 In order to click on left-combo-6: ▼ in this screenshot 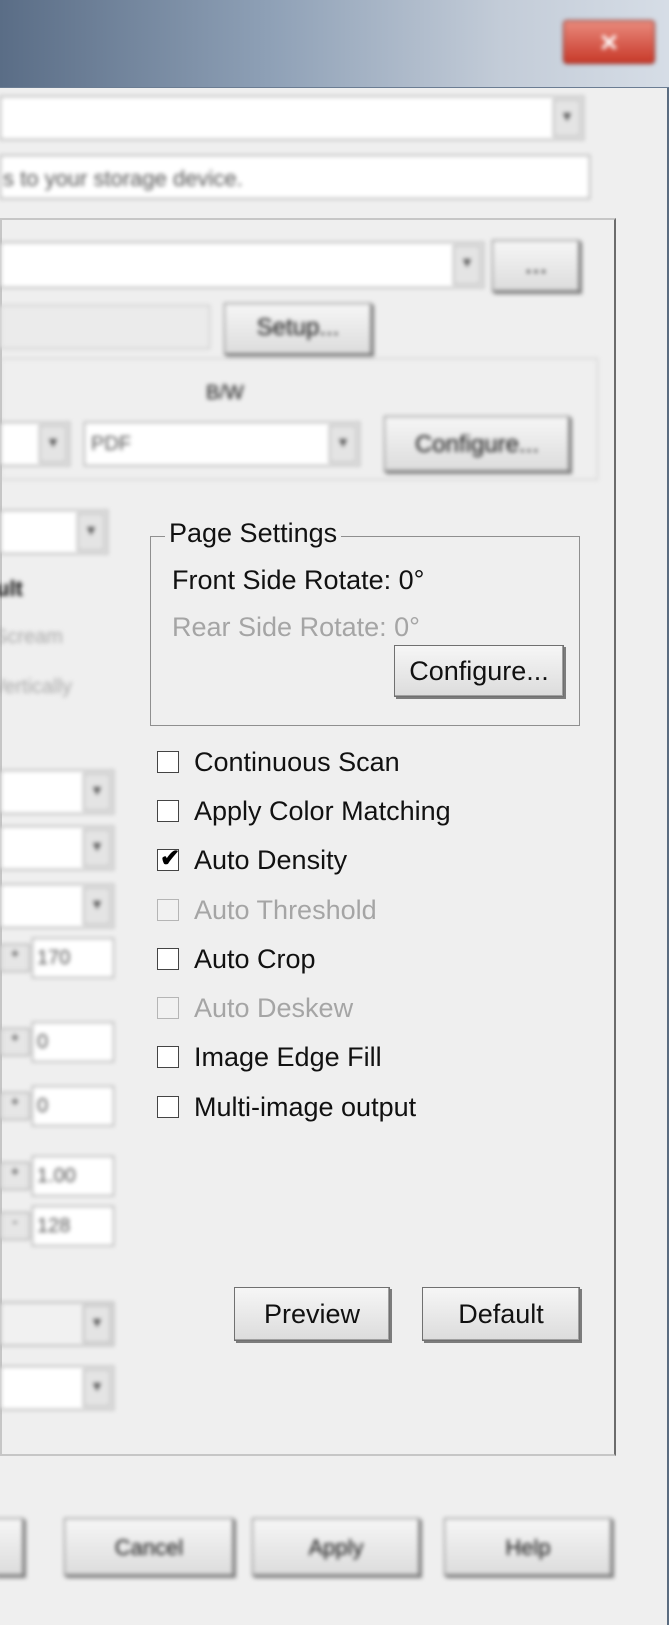, I will do `click(57, 1388)`.